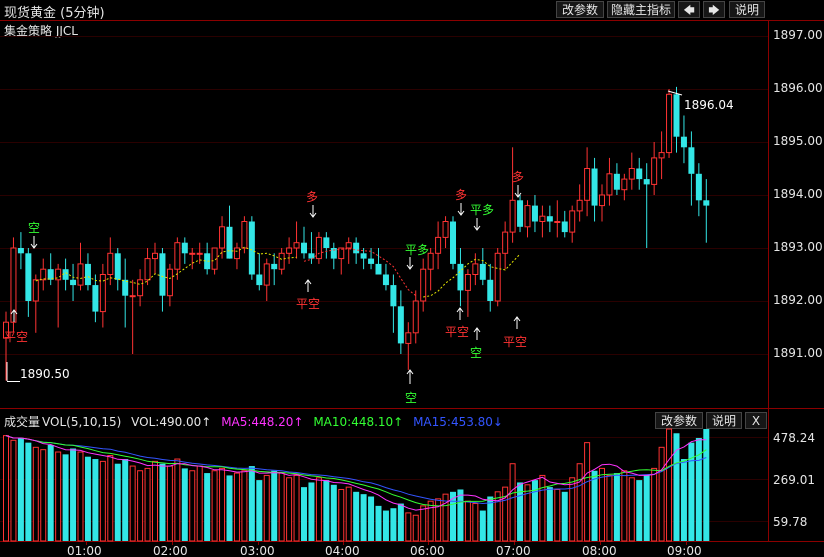 The height and width of the screenshot is (557, 824). Describe the element at coordinates (45, 374) in the screenshot. I see `low-label: 1890.50` at that location.